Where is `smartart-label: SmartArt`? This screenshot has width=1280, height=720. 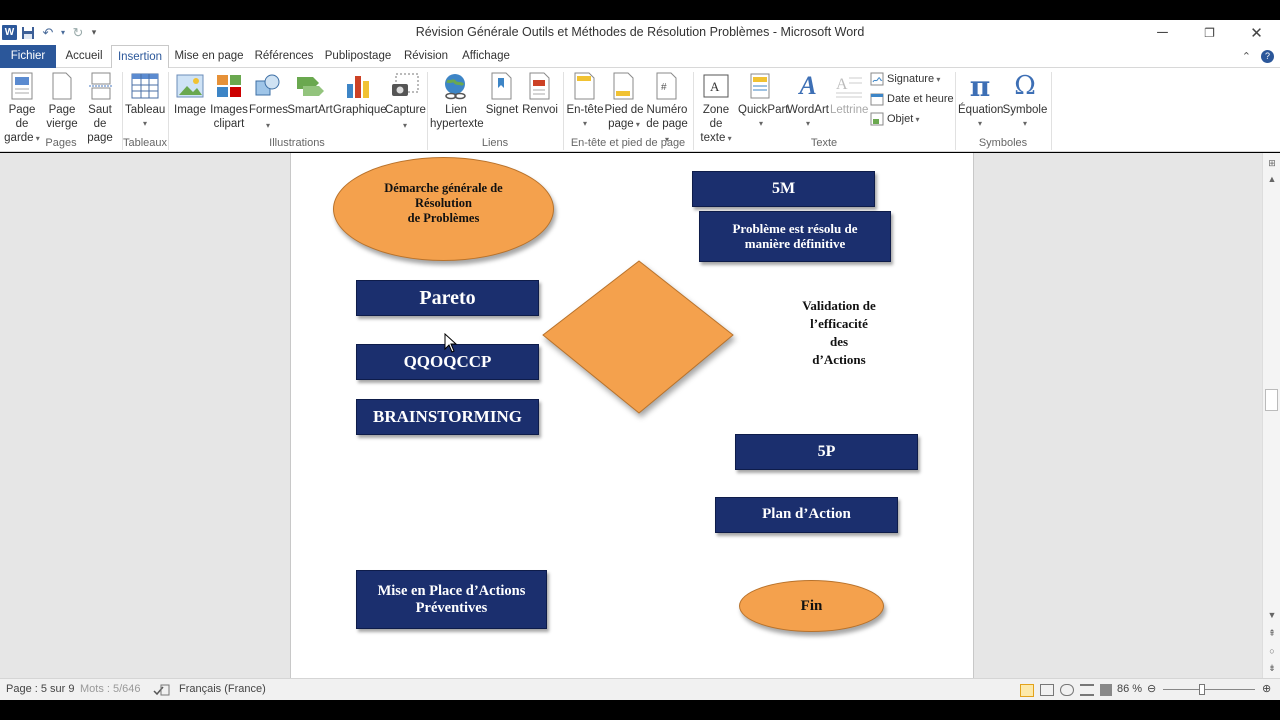
smartart-label: SmartArt is located at coordinates (310, 110).